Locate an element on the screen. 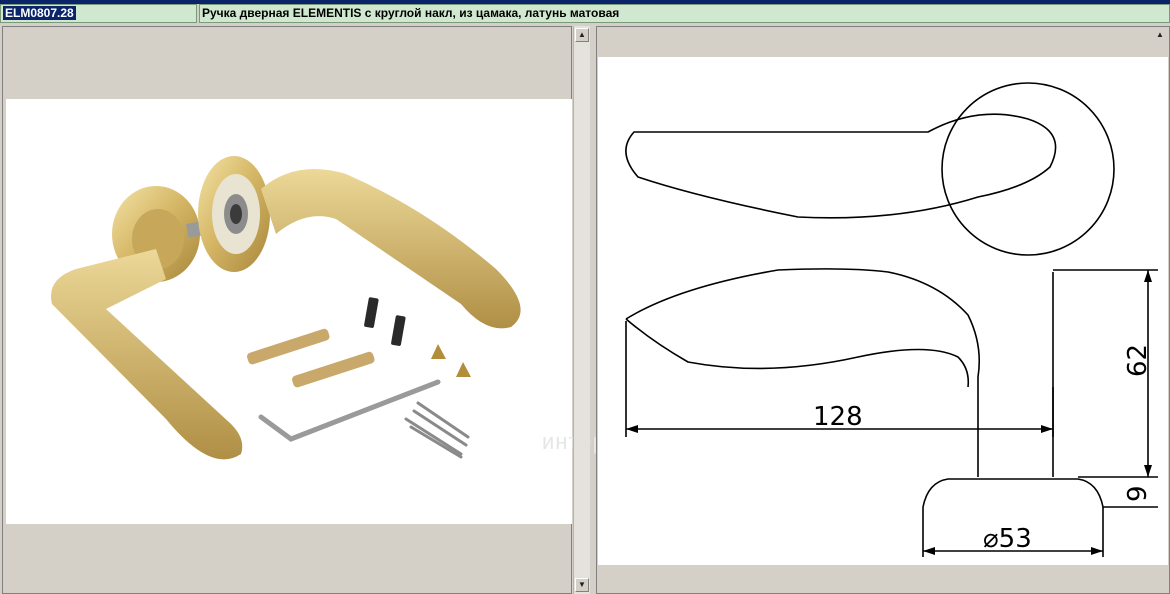 This screenshot has width=1170, height=594. article-code: ELM0807.28 is located at coordinates (39, 13).